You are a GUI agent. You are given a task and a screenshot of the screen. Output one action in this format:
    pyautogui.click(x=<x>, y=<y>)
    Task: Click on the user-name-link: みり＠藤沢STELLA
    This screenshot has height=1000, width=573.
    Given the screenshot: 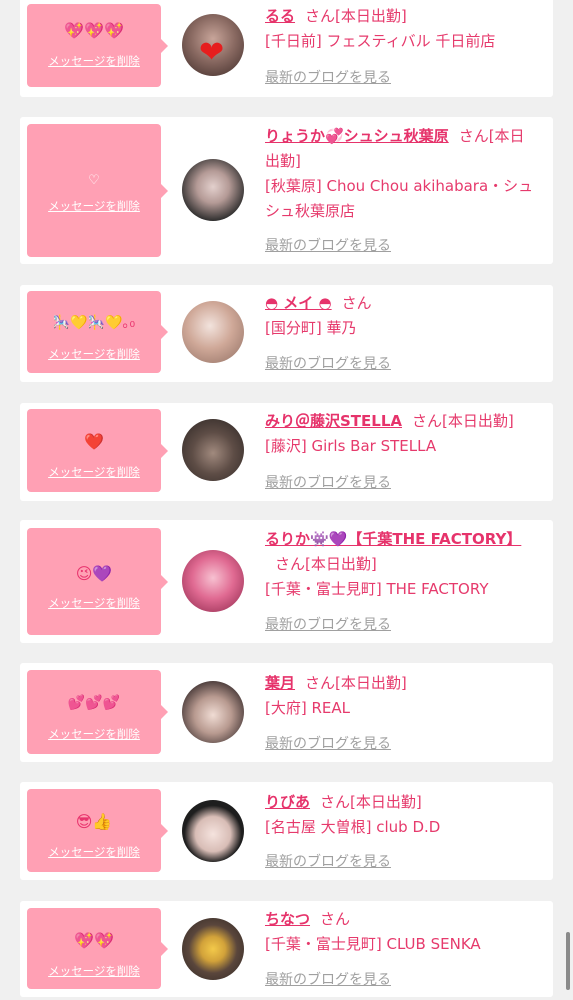 What is the action you would take?
    pyautogui.click(x=333, y=421)
    